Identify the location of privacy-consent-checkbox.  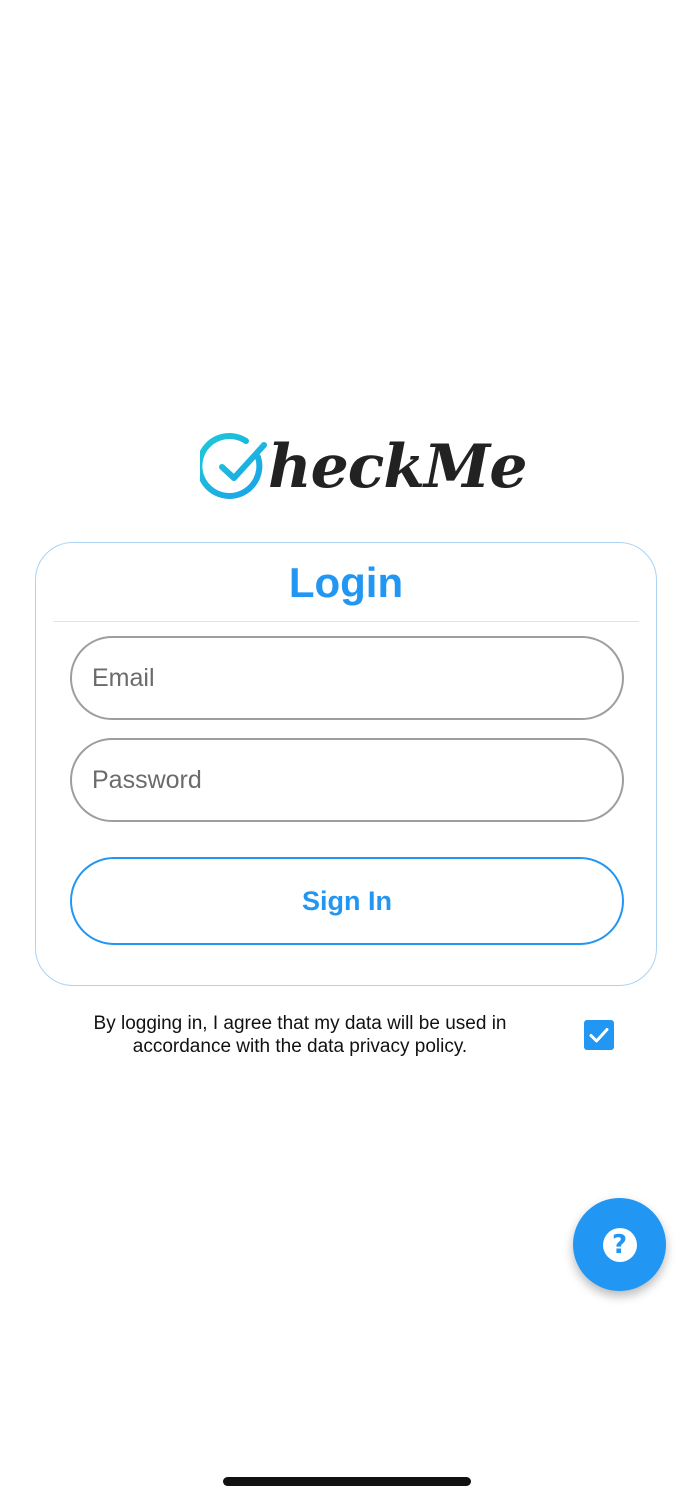
(599, 1035).